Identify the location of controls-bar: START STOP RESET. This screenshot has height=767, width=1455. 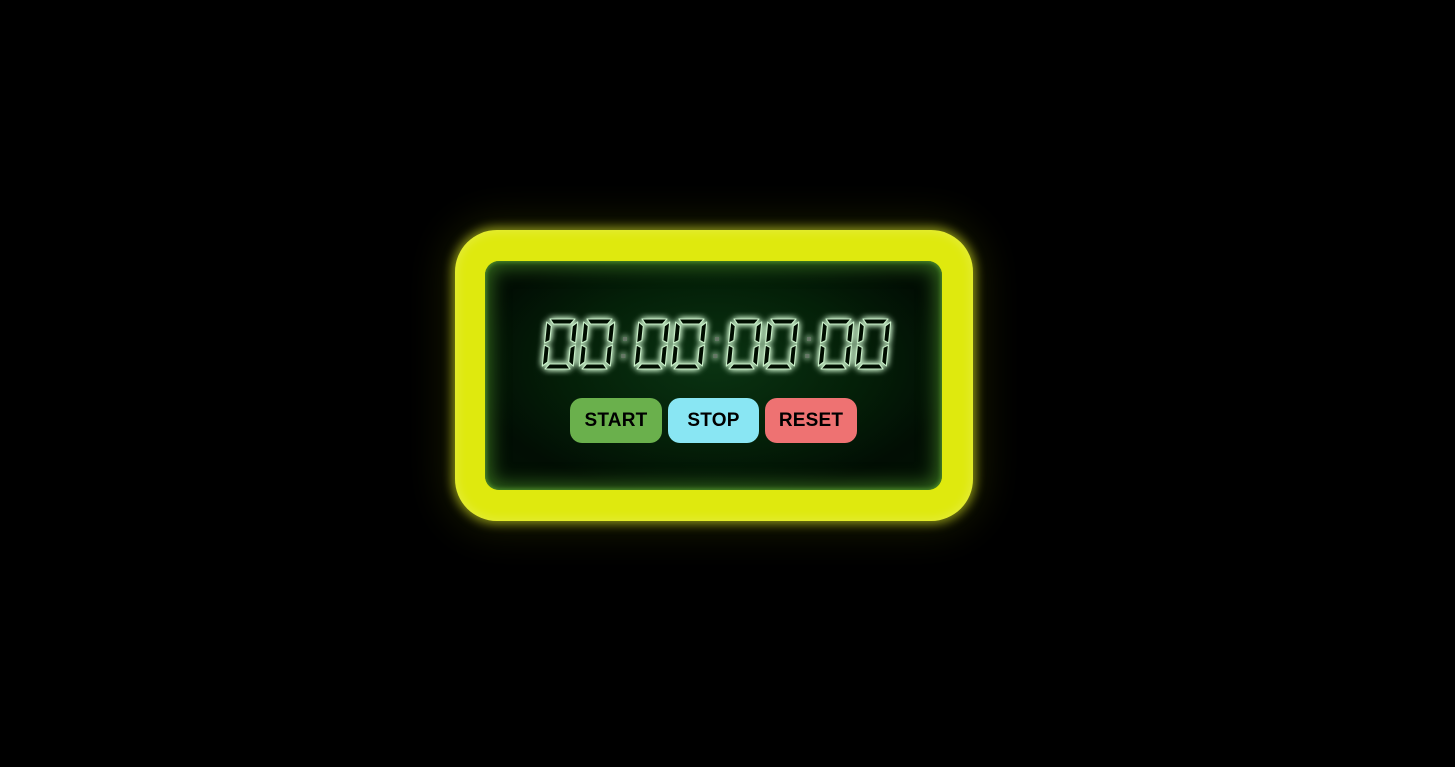
(713, 420).